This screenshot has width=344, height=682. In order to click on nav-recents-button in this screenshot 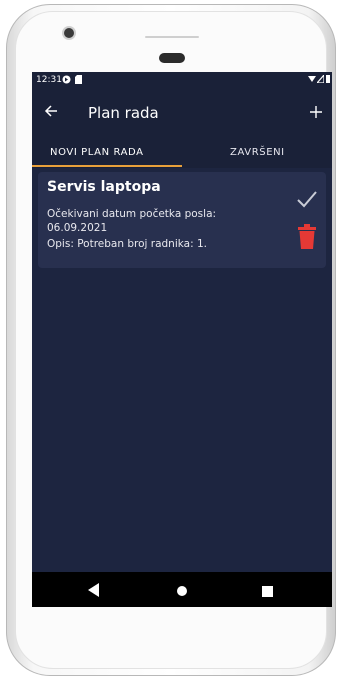, I will do `click(267, 591)`.